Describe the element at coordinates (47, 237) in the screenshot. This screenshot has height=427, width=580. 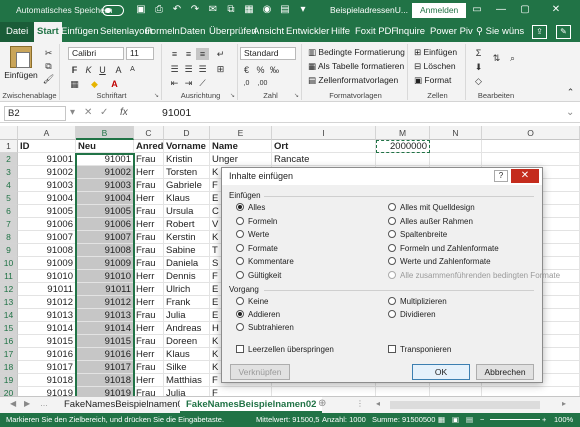
I see `table-cell: 91007` at that location.